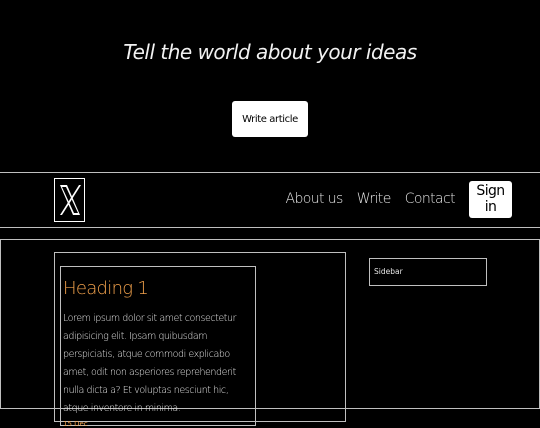 This screenshot has height=428, width=540. What do you see at coordinates (270, 52) in the screenshot?
I see `hero-tagline: Tell the world about your ideas` at bounding box center [270, 52].